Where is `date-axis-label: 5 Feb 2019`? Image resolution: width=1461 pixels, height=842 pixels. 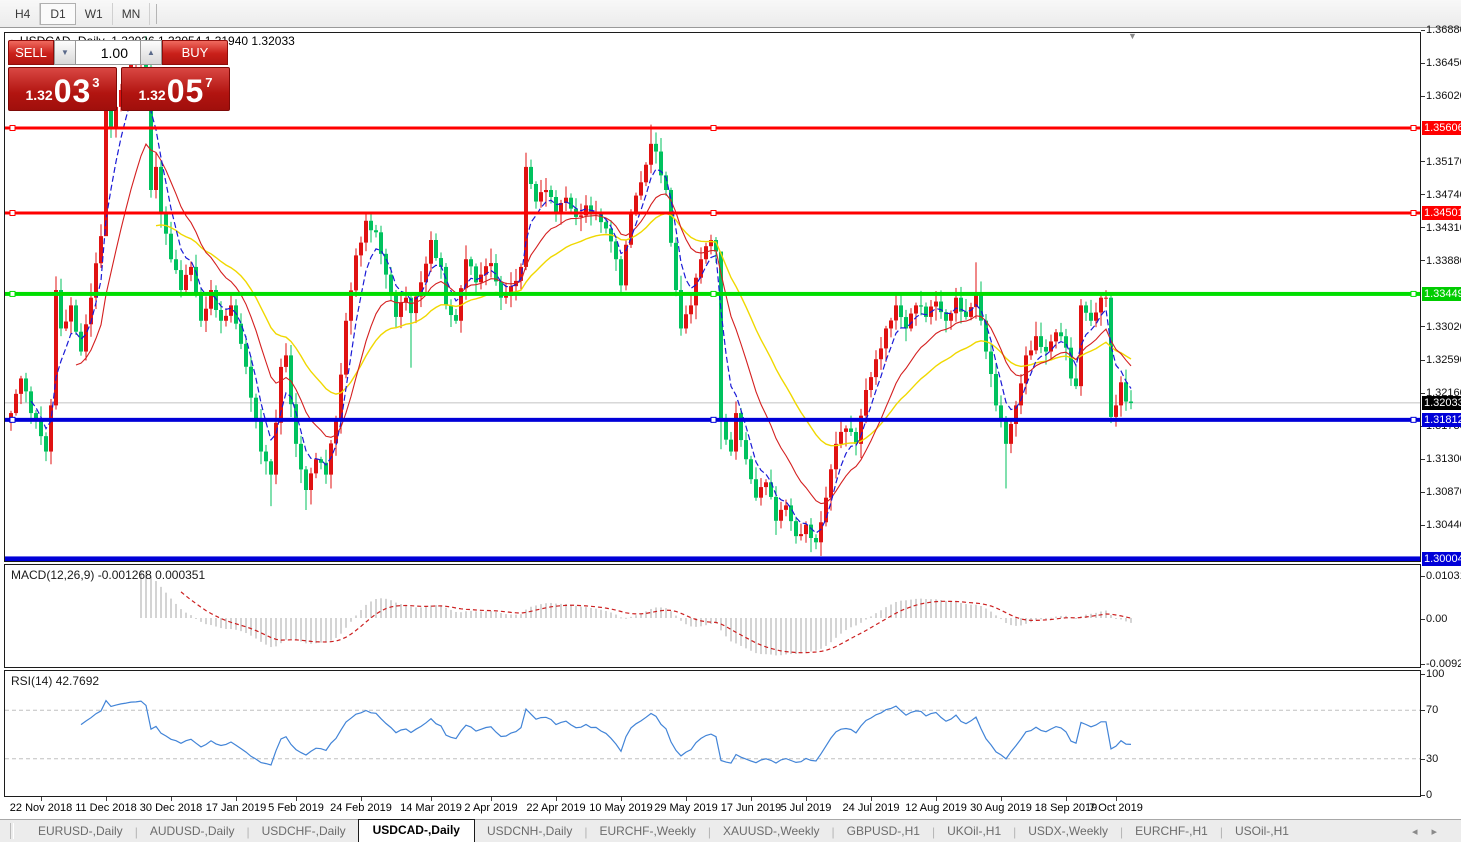 date-axis-label: 5 Feb 2019 is located at coordinates (296, 808).